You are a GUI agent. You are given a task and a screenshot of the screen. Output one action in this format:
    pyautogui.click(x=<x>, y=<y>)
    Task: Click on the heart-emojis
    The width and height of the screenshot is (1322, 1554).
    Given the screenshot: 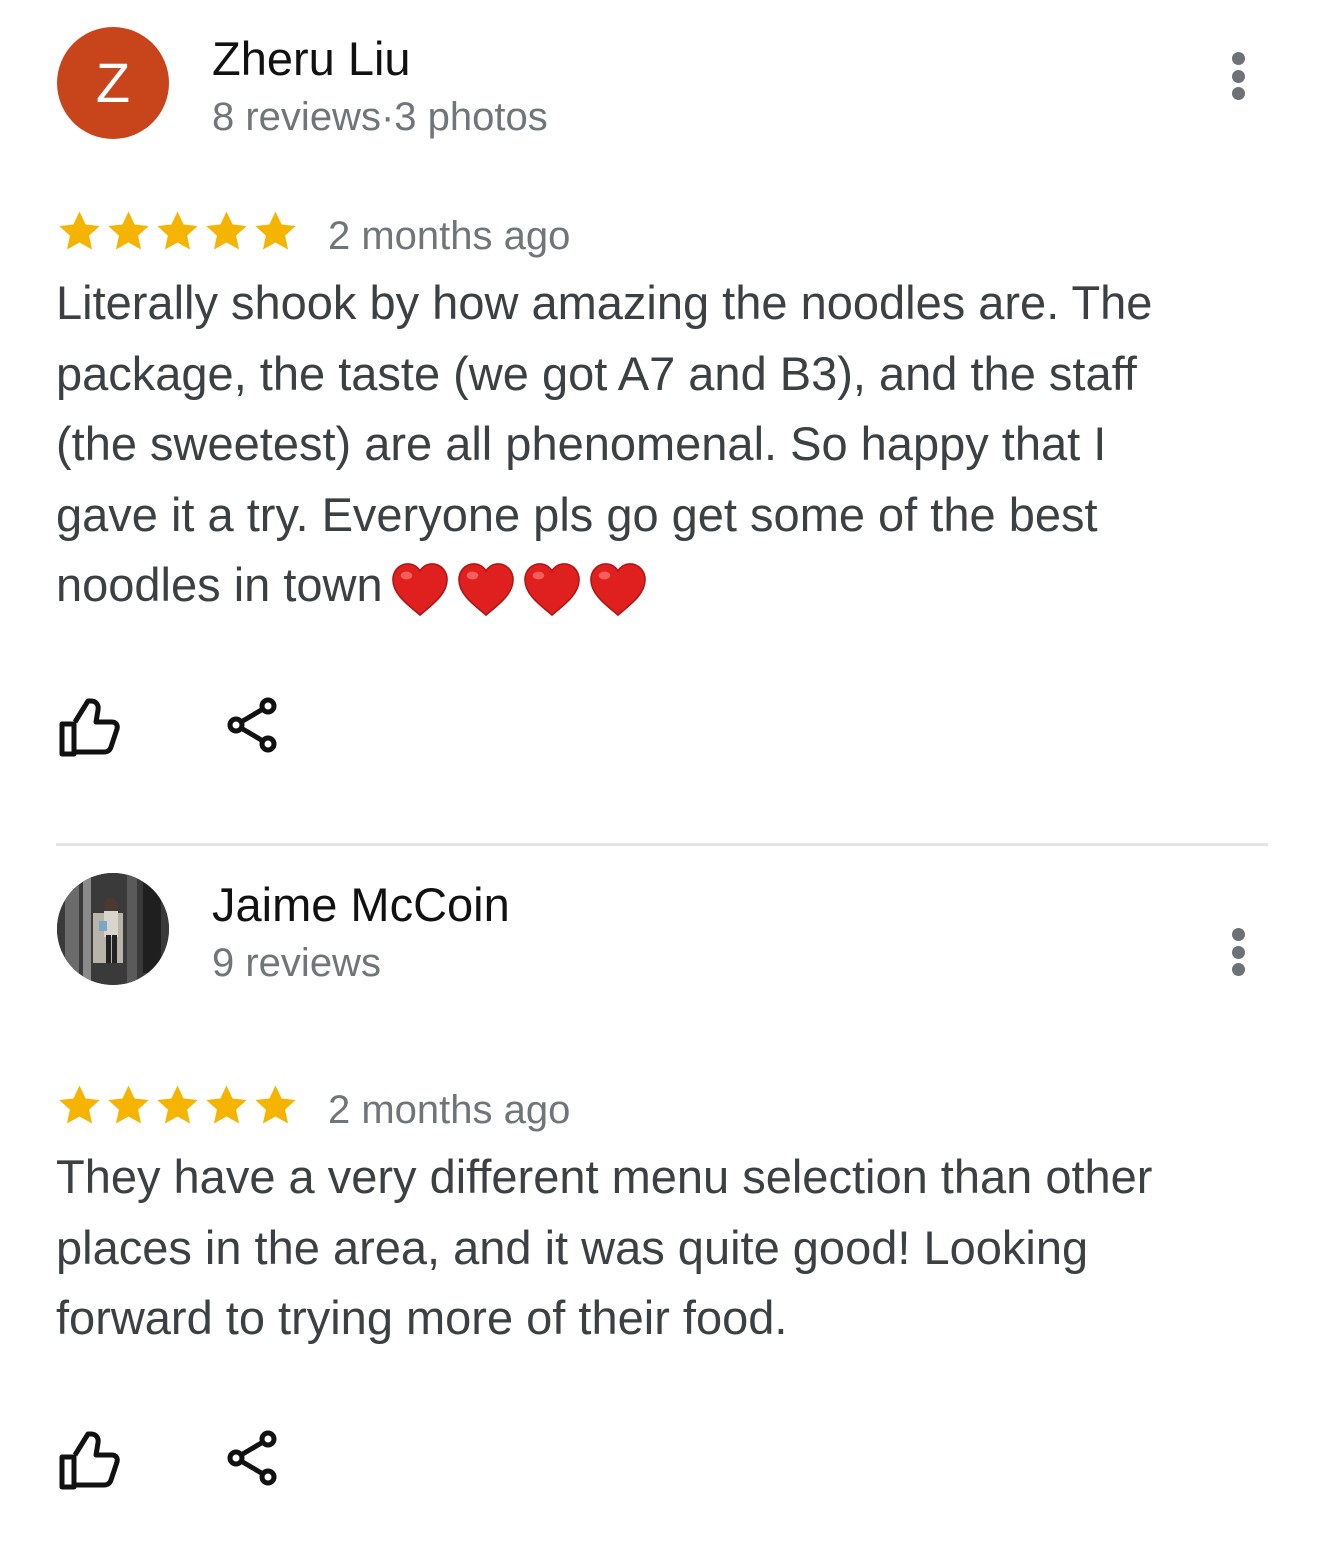 What is the action you would take?
    pyautogui.click(x=521, y=588)
    